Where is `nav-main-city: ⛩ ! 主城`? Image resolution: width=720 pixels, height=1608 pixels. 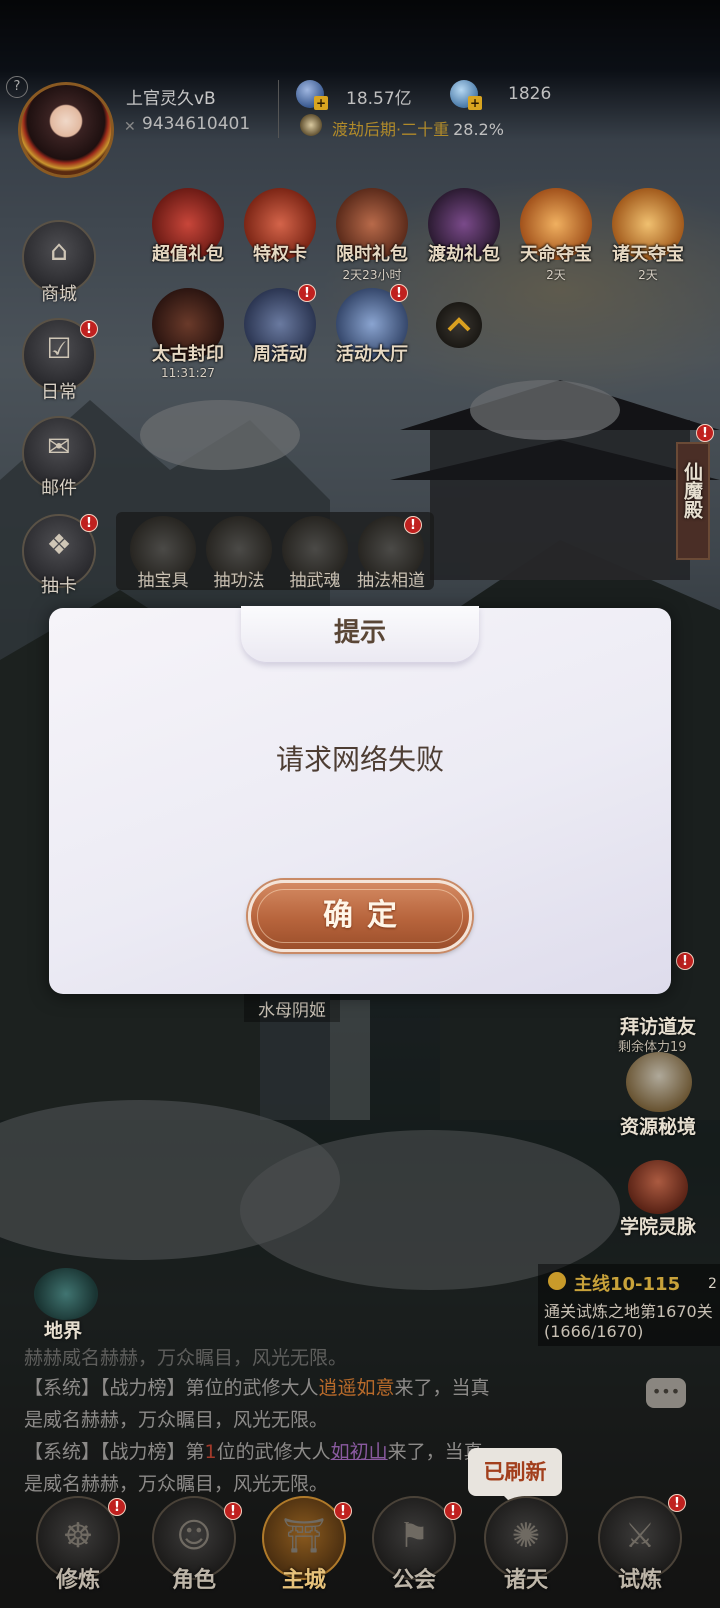 nav-main-city: ⛩ ! 主城 is located at coordinates (304, 1543).